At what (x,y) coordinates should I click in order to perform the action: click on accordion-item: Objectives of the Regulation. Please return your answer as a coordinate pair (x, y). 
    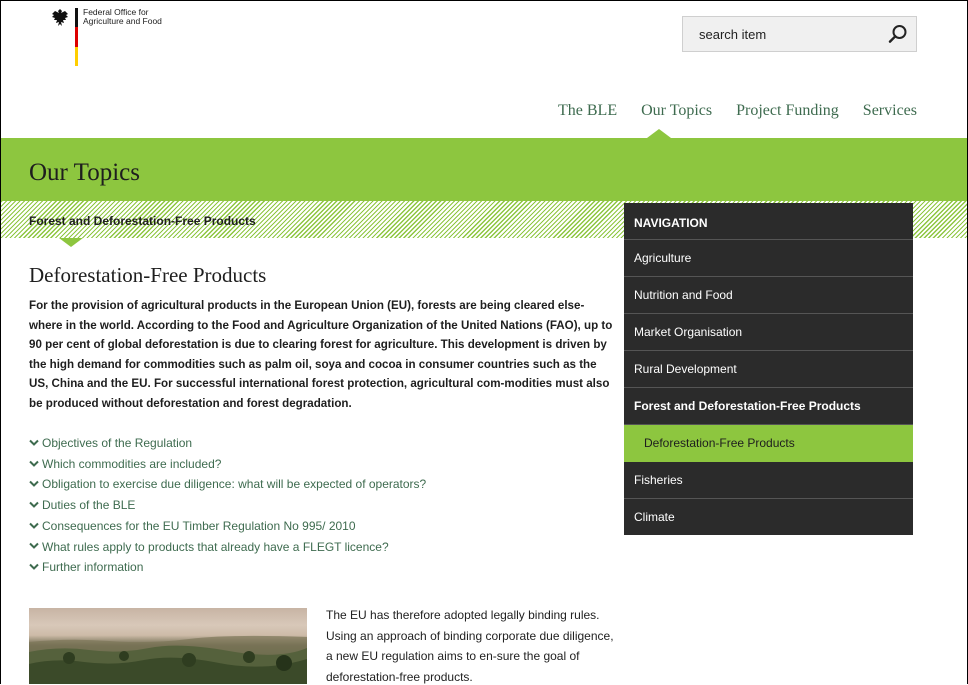
    Looking at the image, I should click on (321, 443).